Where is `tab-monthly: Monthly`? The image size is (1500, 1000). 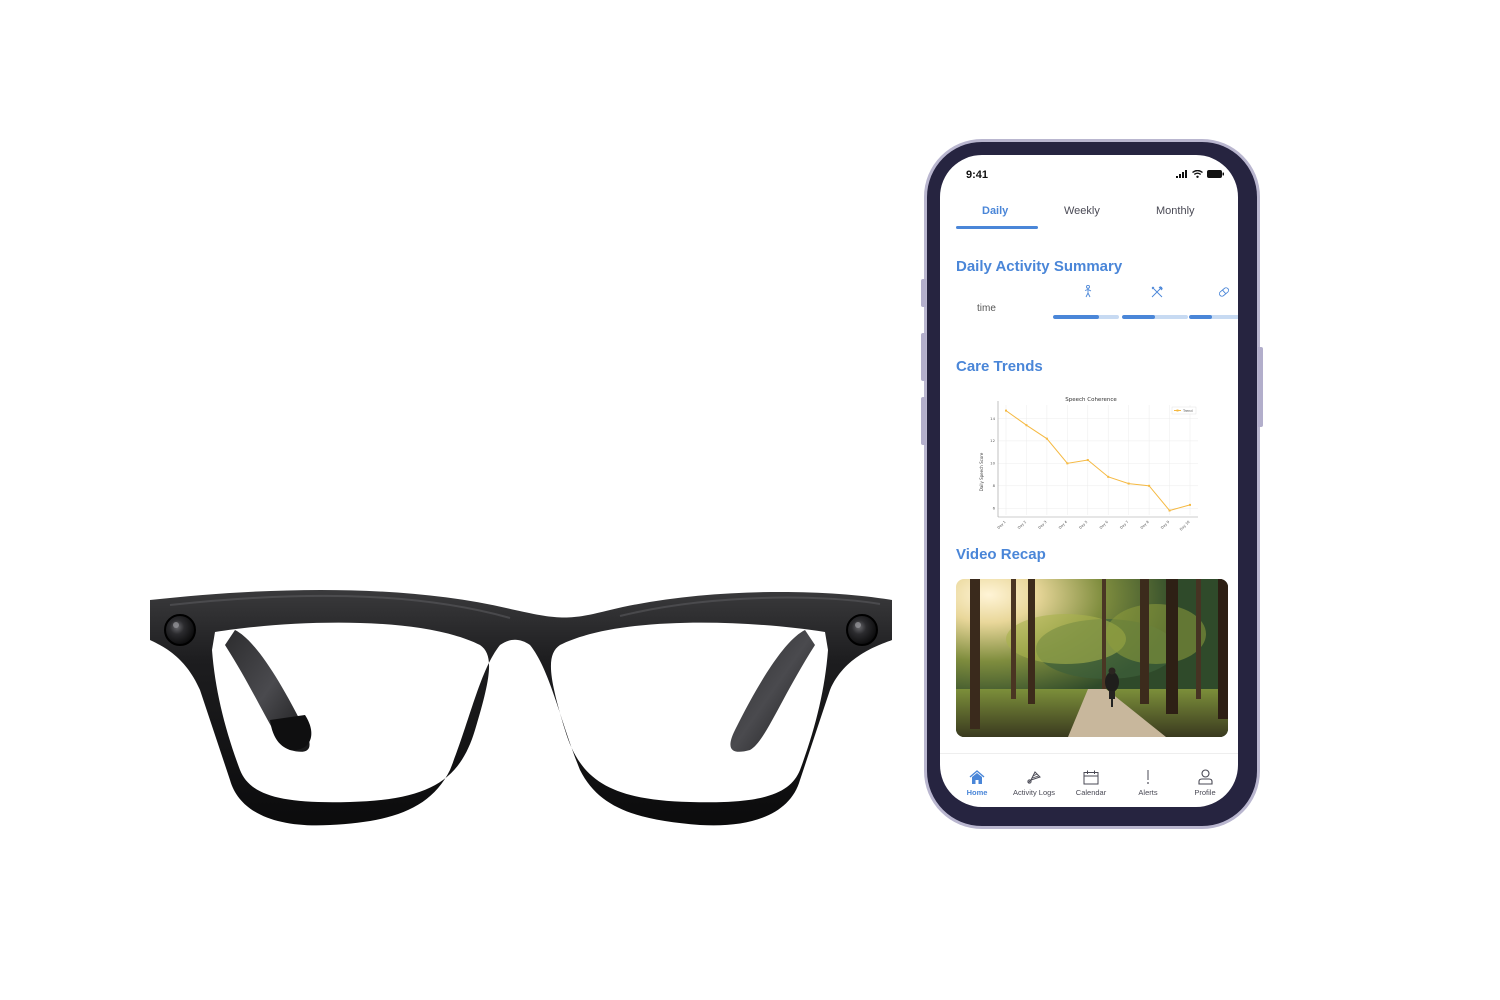
tab-monthly: Monthly is located at coordinates (1175, 211).